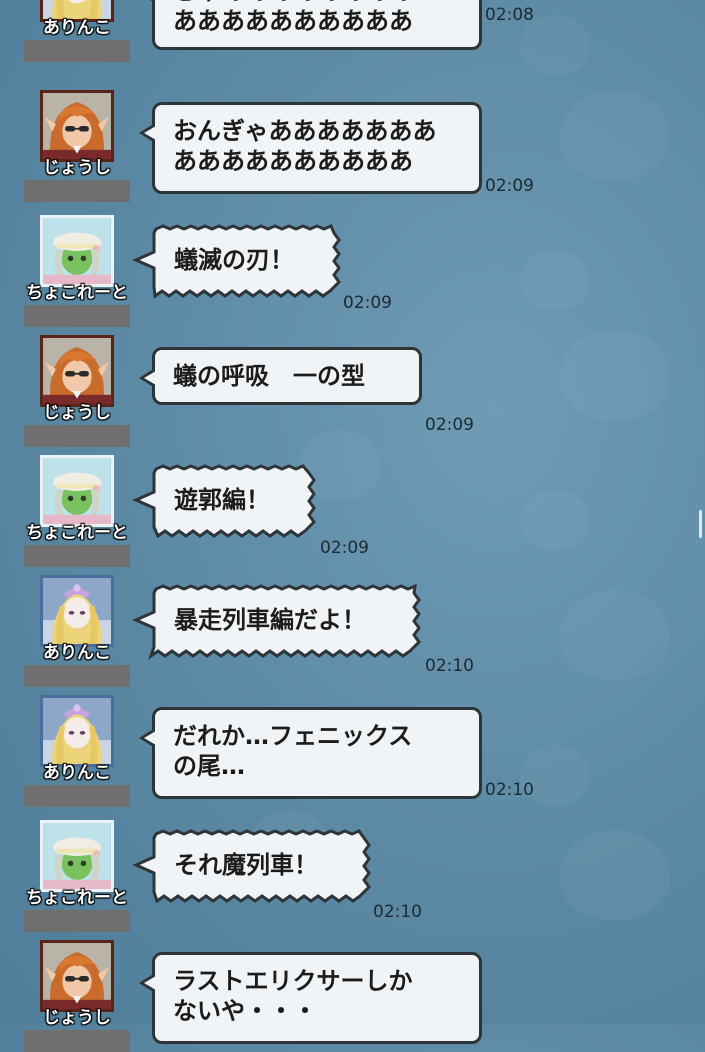 The image size is (705, 1052). I want to click on sender-name: ありんこ, so click(77, 28).